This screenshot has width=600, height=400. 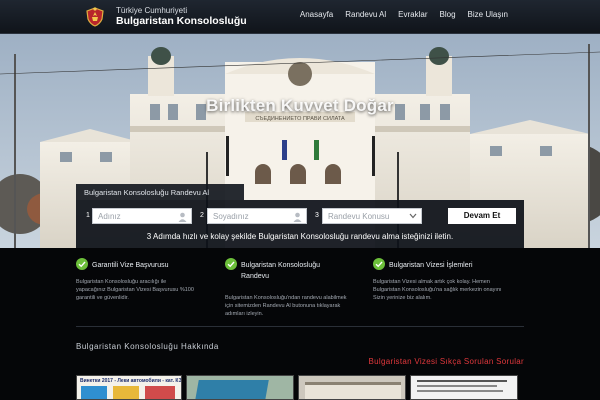 What do you see at coordinates (300, 105) in the screenshot?
I see `hero-tagline: Birlikten Kuvvet Doğar` at bounding box center [300, 105].